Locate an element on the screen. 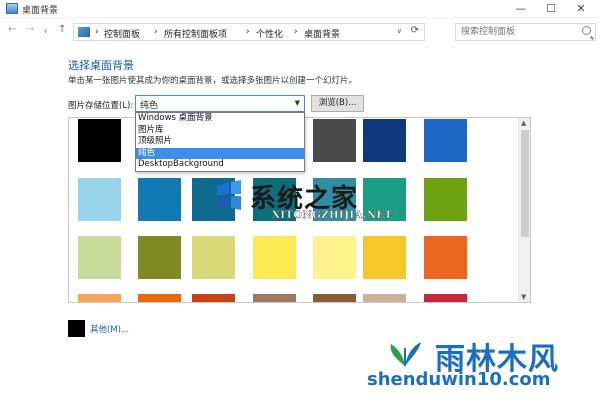 This screenshot has height=402, width=600. breadcrumb-all-items: 所有控制面板项 is located at coordinates (195, 33).